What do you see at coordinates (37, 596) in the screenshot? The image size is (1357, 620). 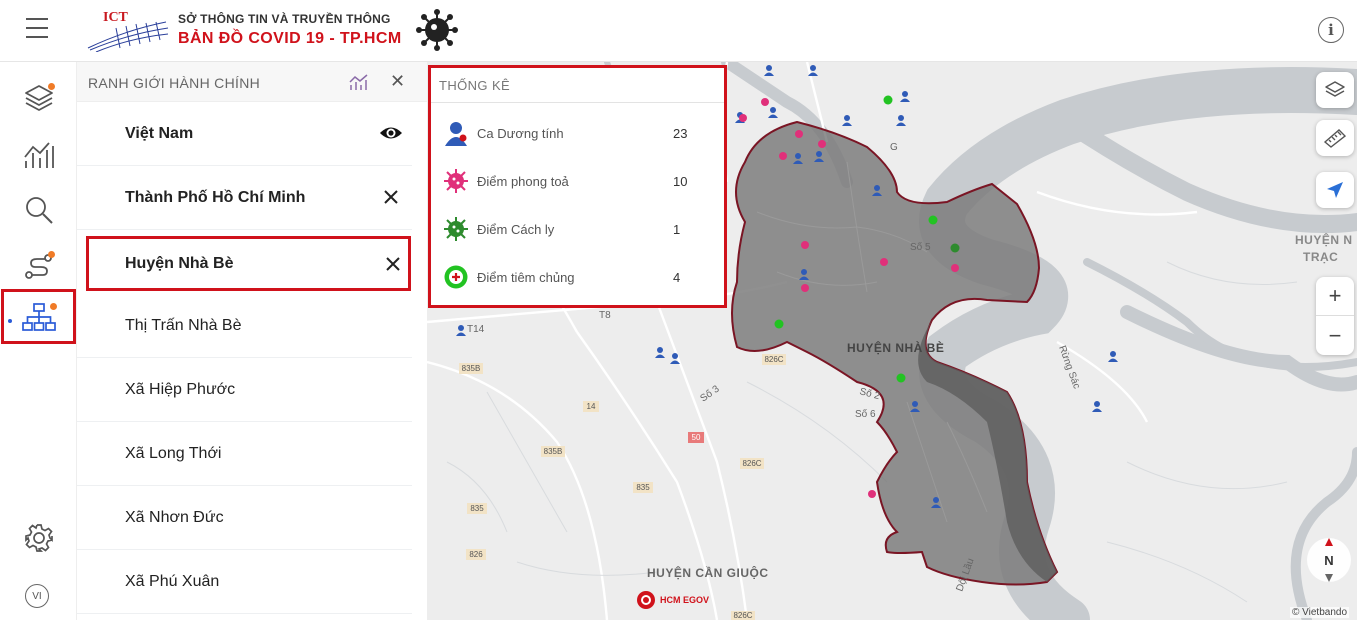 I see `language-button: VI` at bounding box center [37, 596].